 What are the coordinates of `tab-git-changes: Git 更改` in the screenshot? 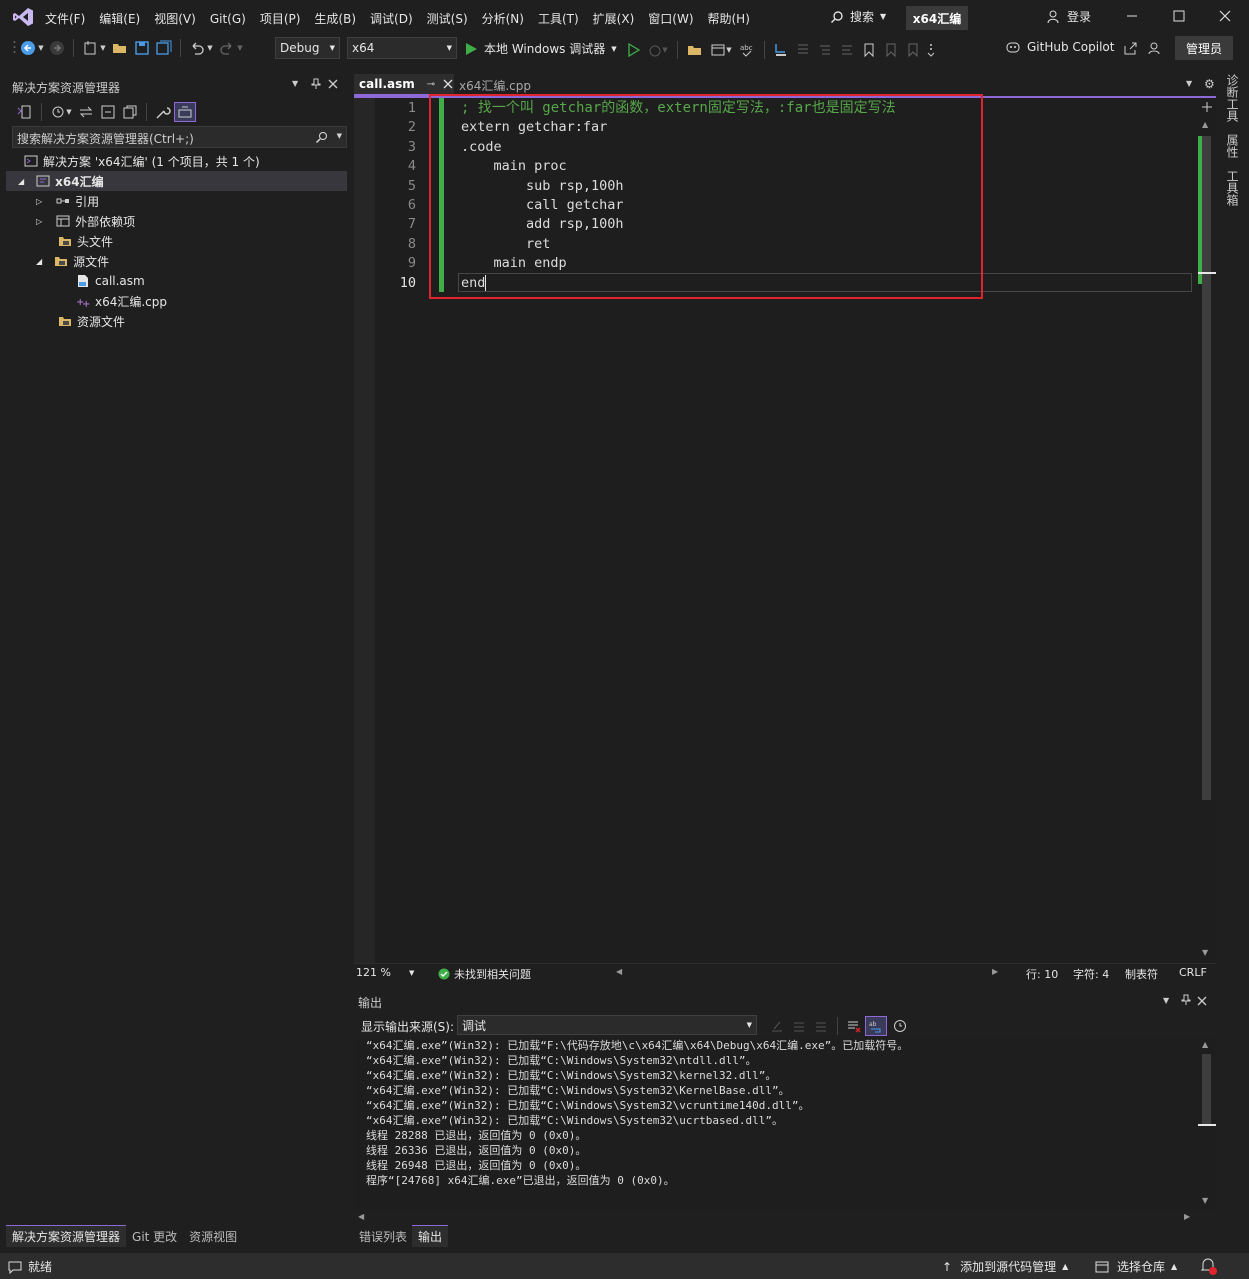 It's located at (154, 1236).